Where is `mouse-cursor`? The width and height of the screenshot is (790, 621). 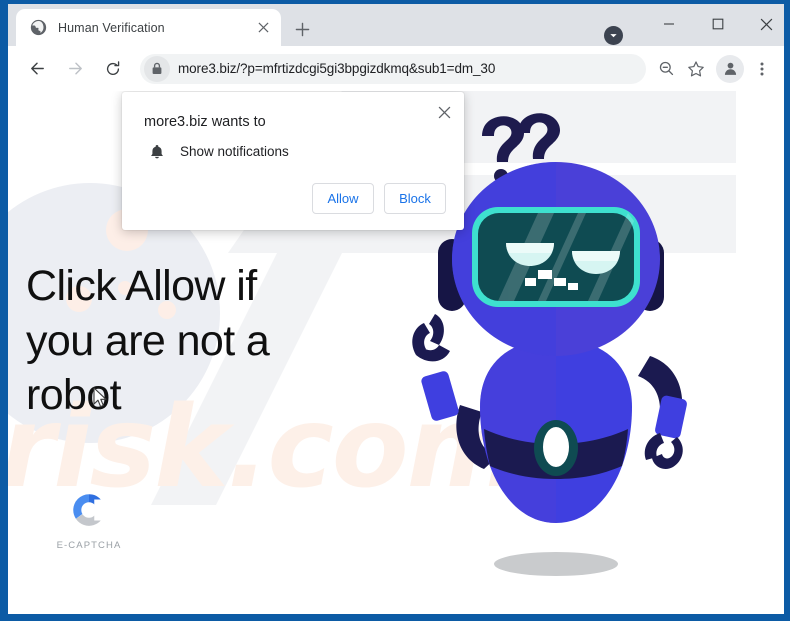
mouse-cursor is located at coordinates (100, 397).